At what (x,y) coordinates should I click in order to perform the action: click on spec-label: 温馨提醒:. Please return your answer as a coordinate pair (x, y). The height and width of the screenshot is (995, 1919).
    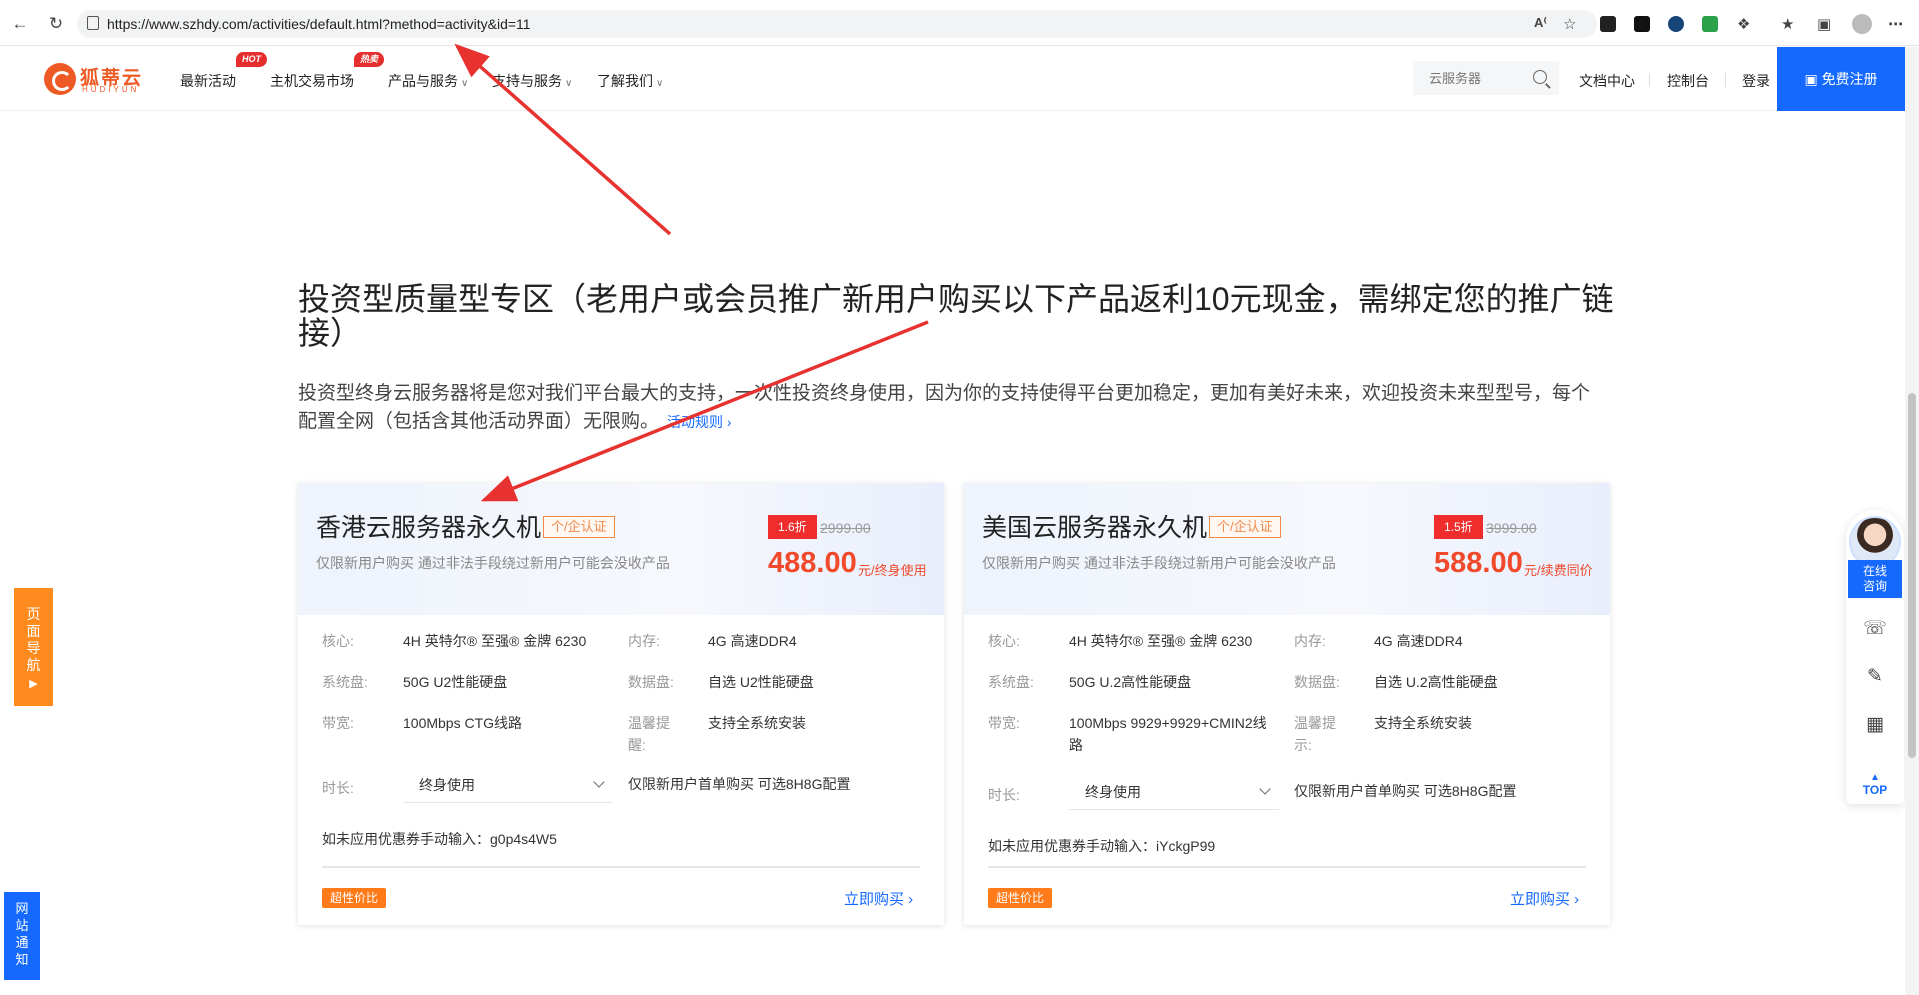
    Looking at the image, I should click on (649, 734).